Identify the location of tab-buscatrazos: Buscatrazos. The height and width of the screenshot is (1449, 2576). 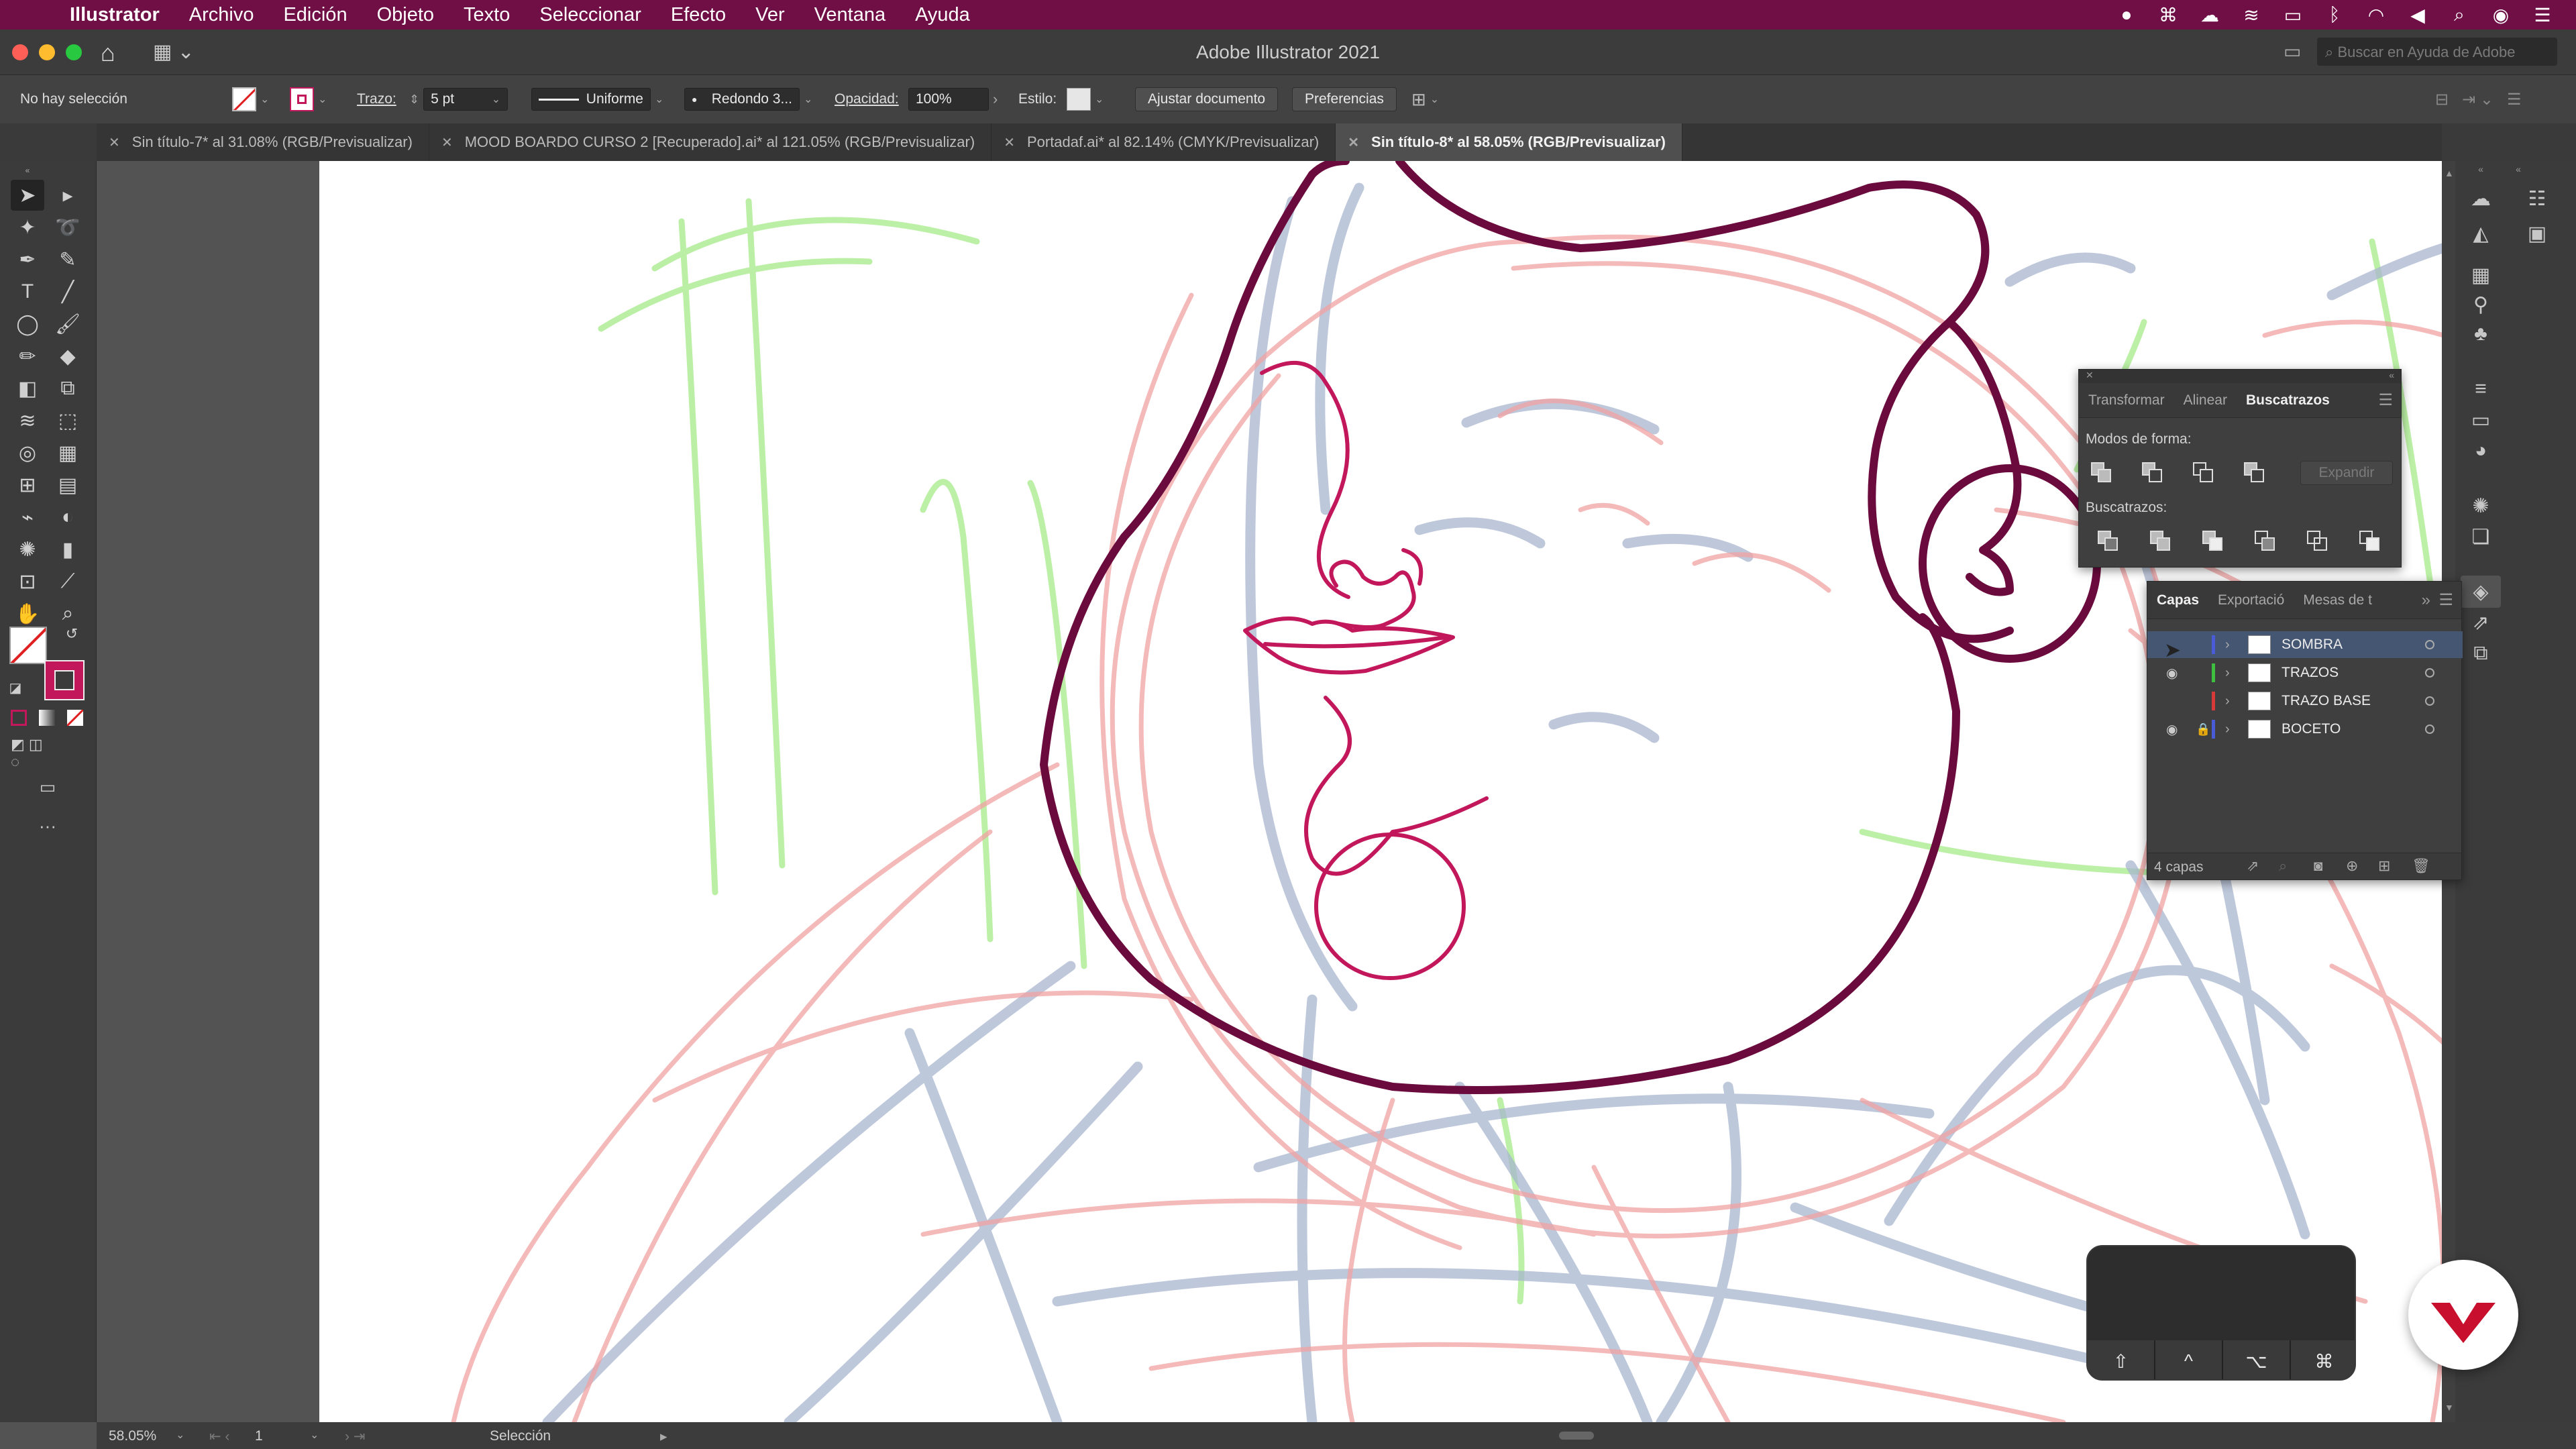
(2288, 400).